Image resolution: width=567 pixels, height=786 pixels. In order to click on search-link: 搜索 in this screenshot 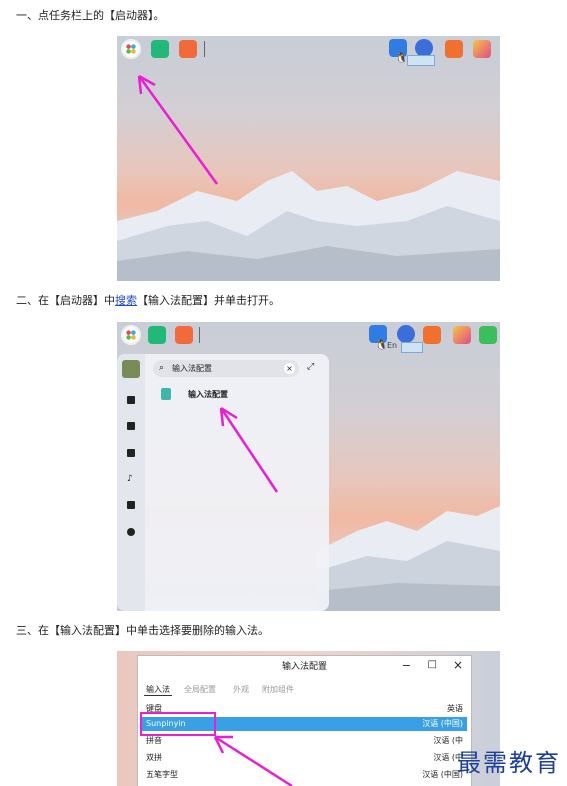, I will do `click(126, 300)`.